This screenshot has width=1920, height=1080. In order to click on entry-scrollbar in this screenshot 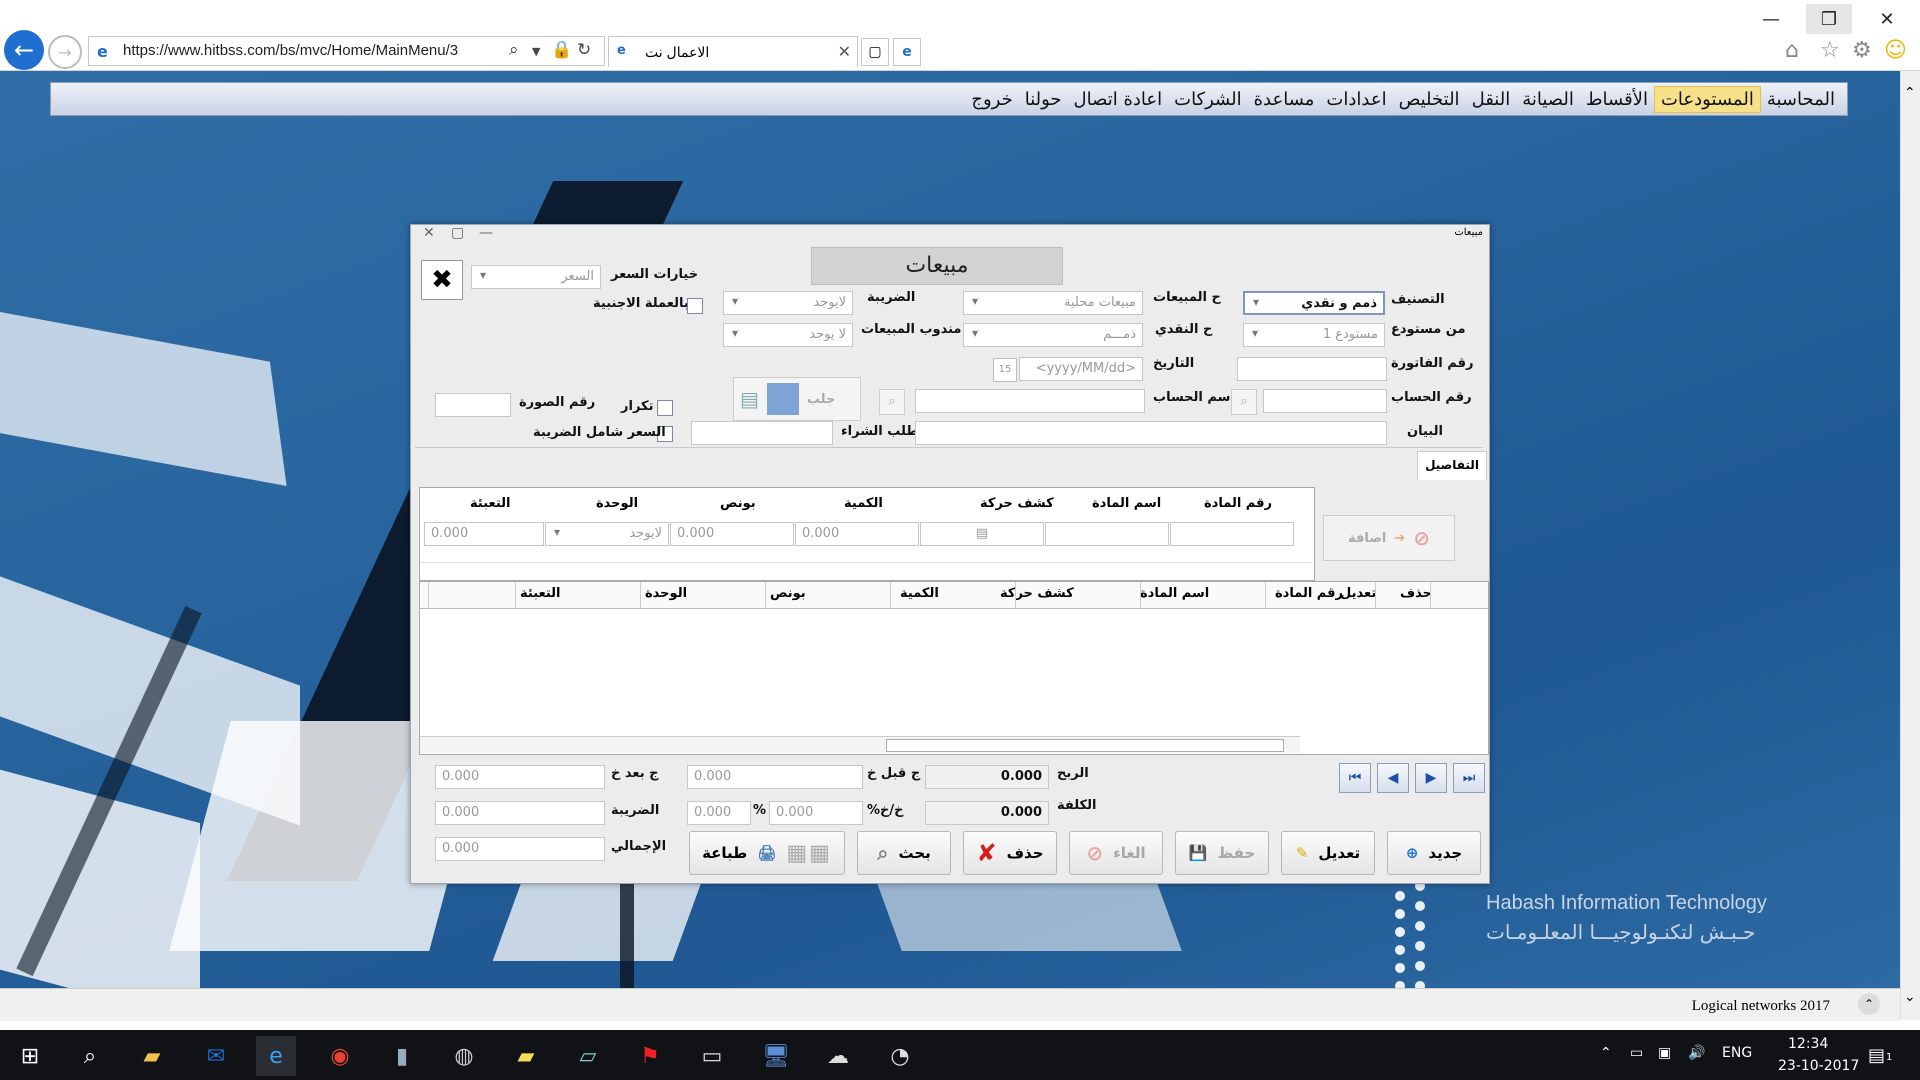, I will do `click(866, 569)`.